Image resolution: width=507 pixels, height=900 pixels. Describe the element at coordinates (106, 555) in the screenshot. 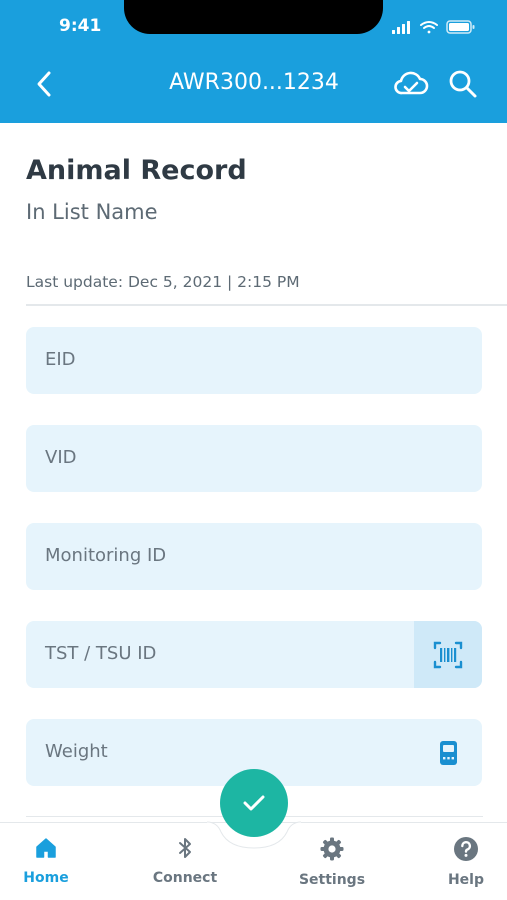

I see `monitoring-id-field-label: Monitoring ID` at that location.